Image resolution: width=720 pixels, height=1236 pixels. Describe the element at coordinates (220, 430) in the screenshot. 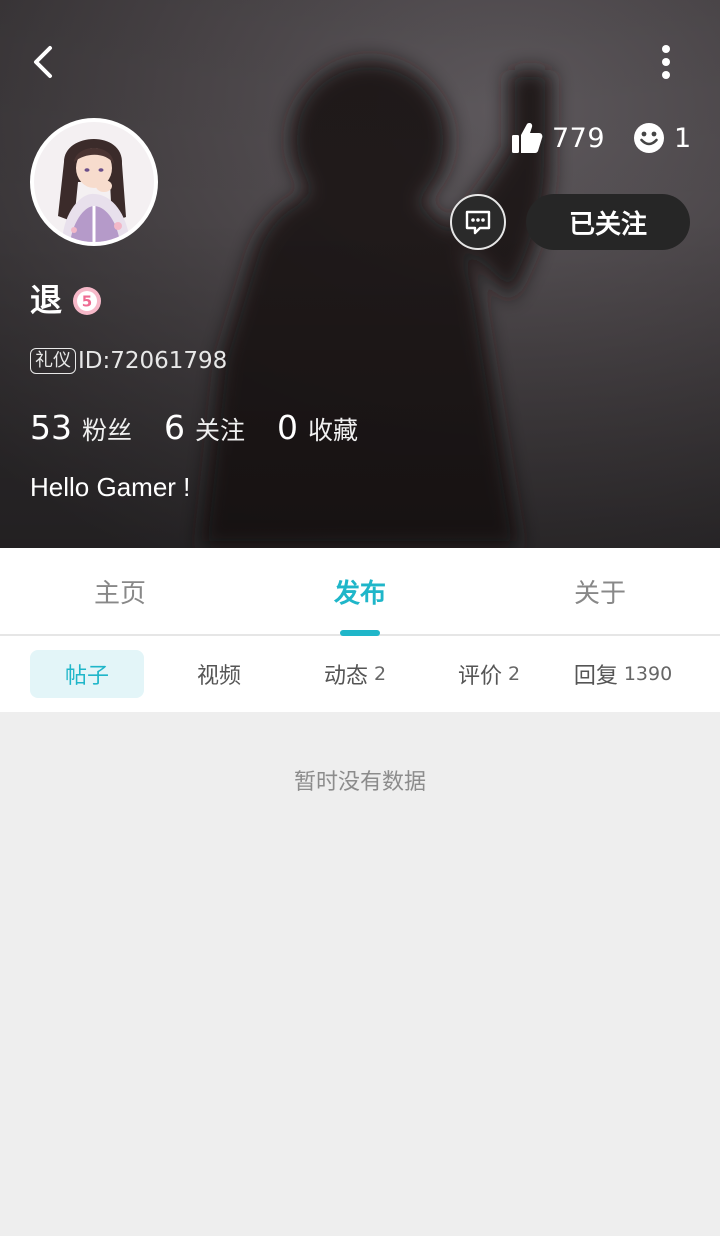

I see `count-label: 关注` at that location.